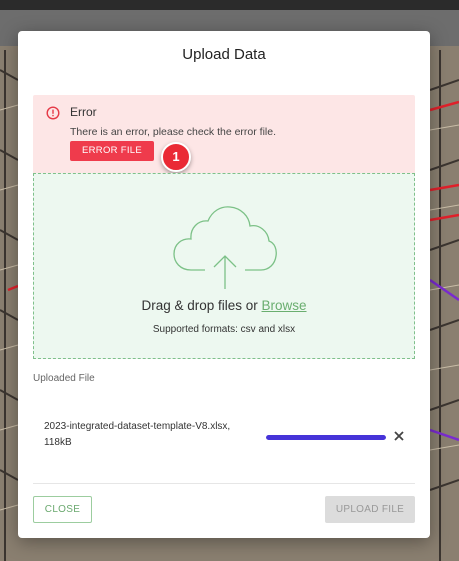  What do you see at coordinates (284, 305) in the screenshot?
I see `browse-link: Browse` at bounding box center [284, 305].